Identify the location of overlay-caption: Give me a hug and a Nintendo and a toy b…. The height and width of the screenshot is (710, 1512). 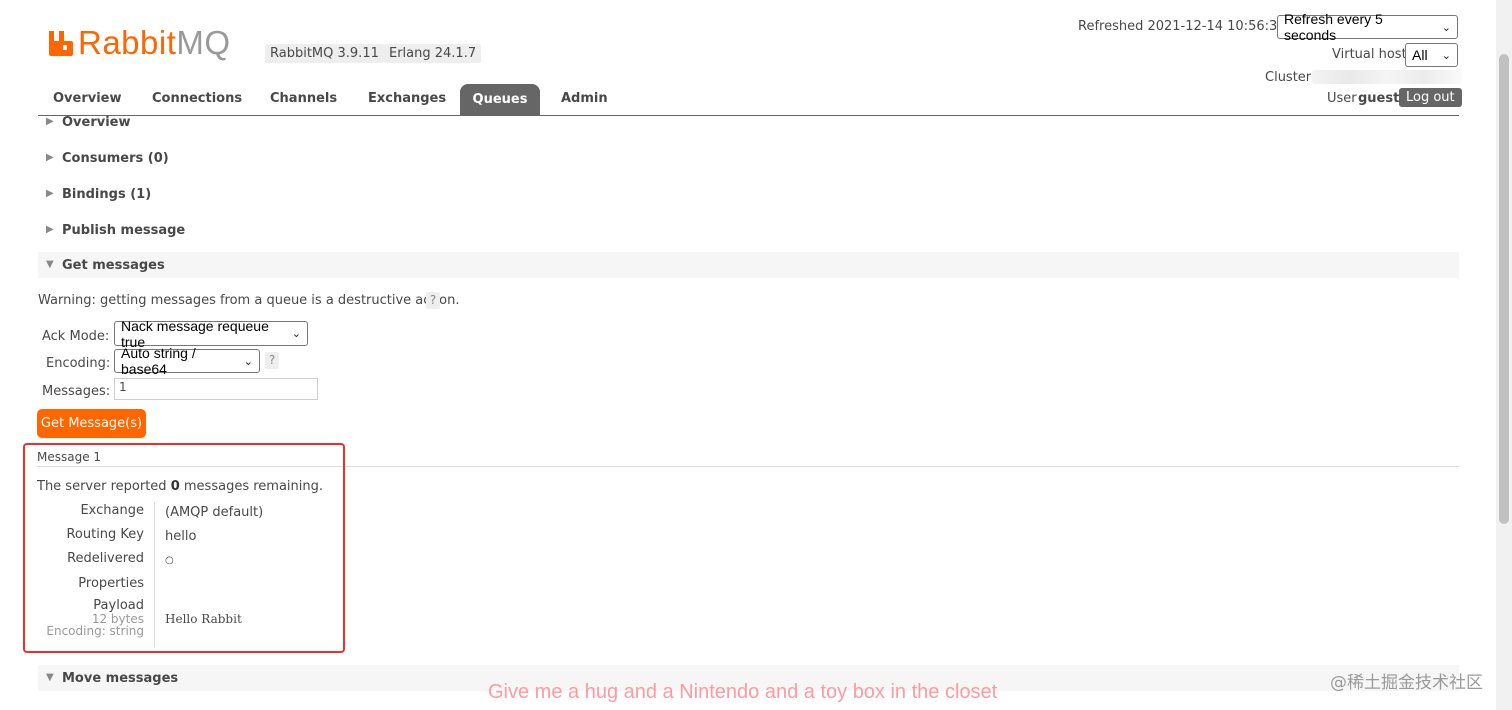
(743, 692).